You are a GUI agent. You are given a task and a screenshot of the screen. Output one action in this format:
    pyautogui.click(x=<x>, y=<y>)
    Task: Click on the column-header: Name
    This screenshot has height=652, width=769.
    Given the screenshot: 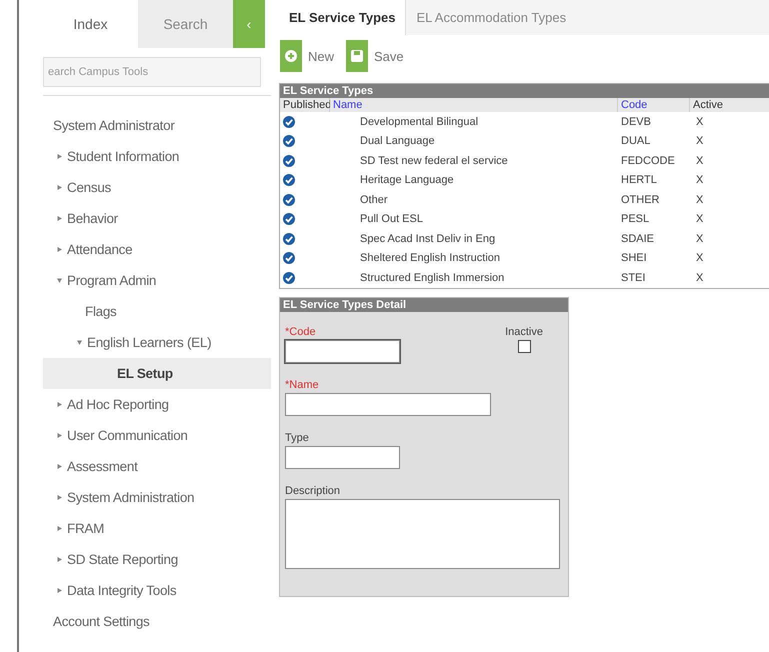 What is the action you would take?
    pyautogui.click(x=474, y=105)
    